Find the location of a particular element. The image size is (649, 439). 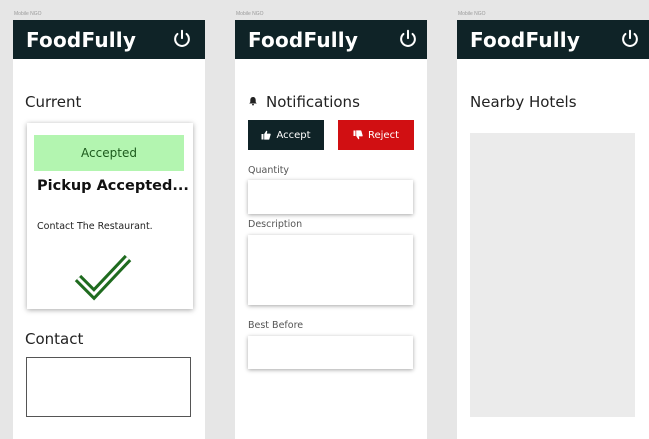

frame-label-2: Mobile NGO is located at coordinates (250, 14).